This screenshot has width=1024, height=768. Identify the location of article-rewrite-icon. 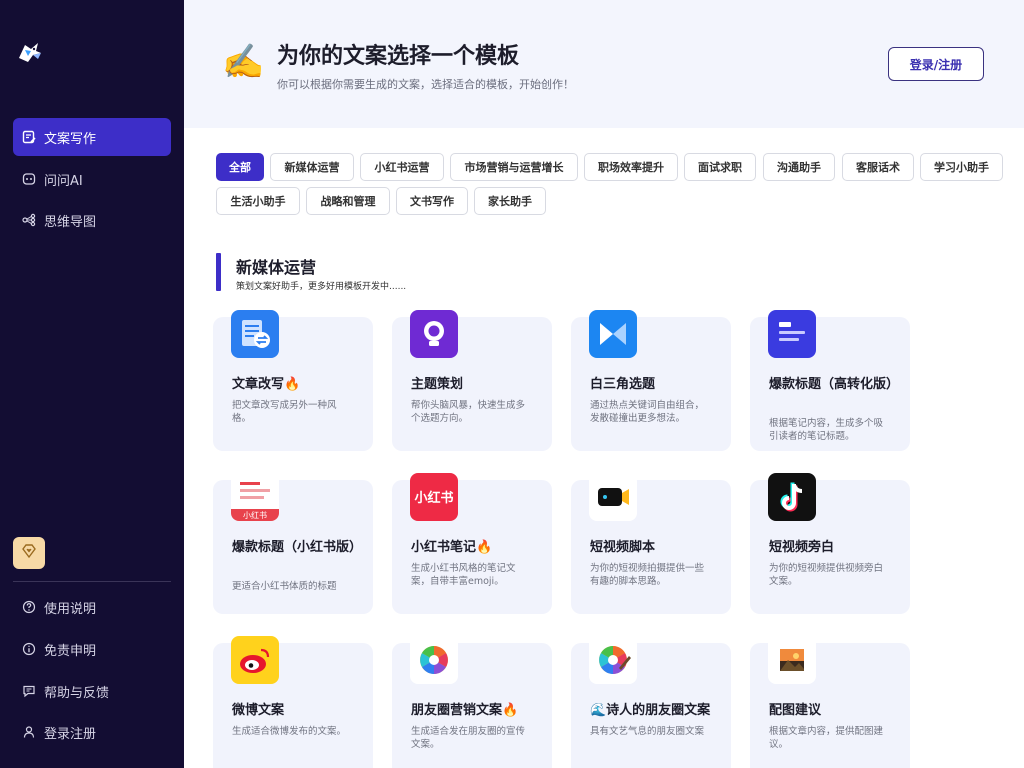
(255, 334).